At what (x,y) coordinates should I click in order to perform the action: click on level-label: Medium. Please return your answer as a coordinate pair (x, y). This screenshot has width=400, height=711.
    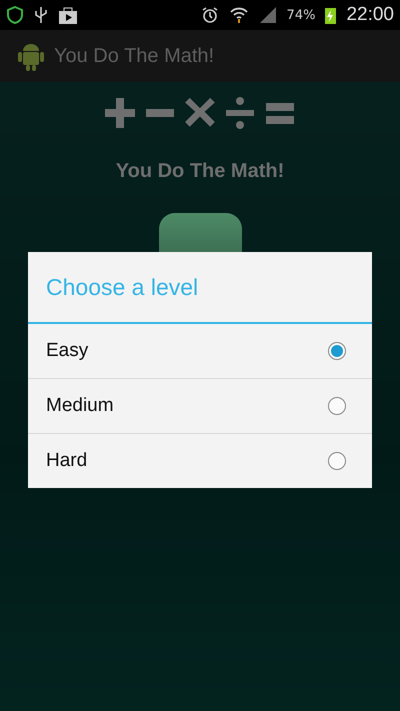
    Looking at the image, I should click on (80, 406).